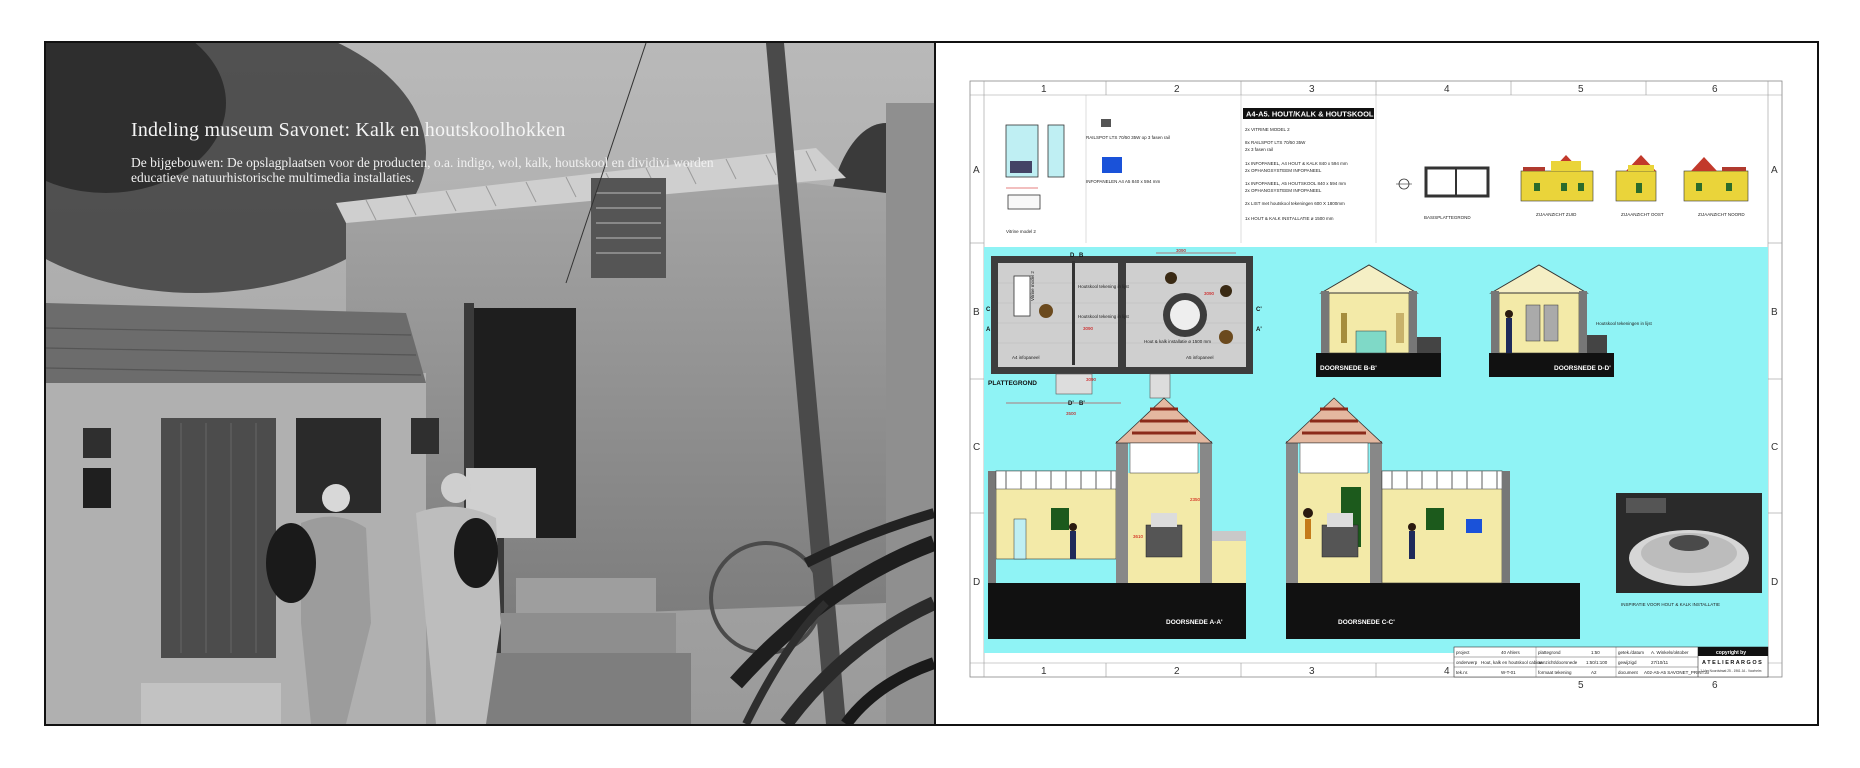 The height and width of the screenshot is (768, 1860). Describe the element at coordinates (1032, 286) in the screenshot. I see `plan-vitrine-label: Vitrine model 2` at that location.